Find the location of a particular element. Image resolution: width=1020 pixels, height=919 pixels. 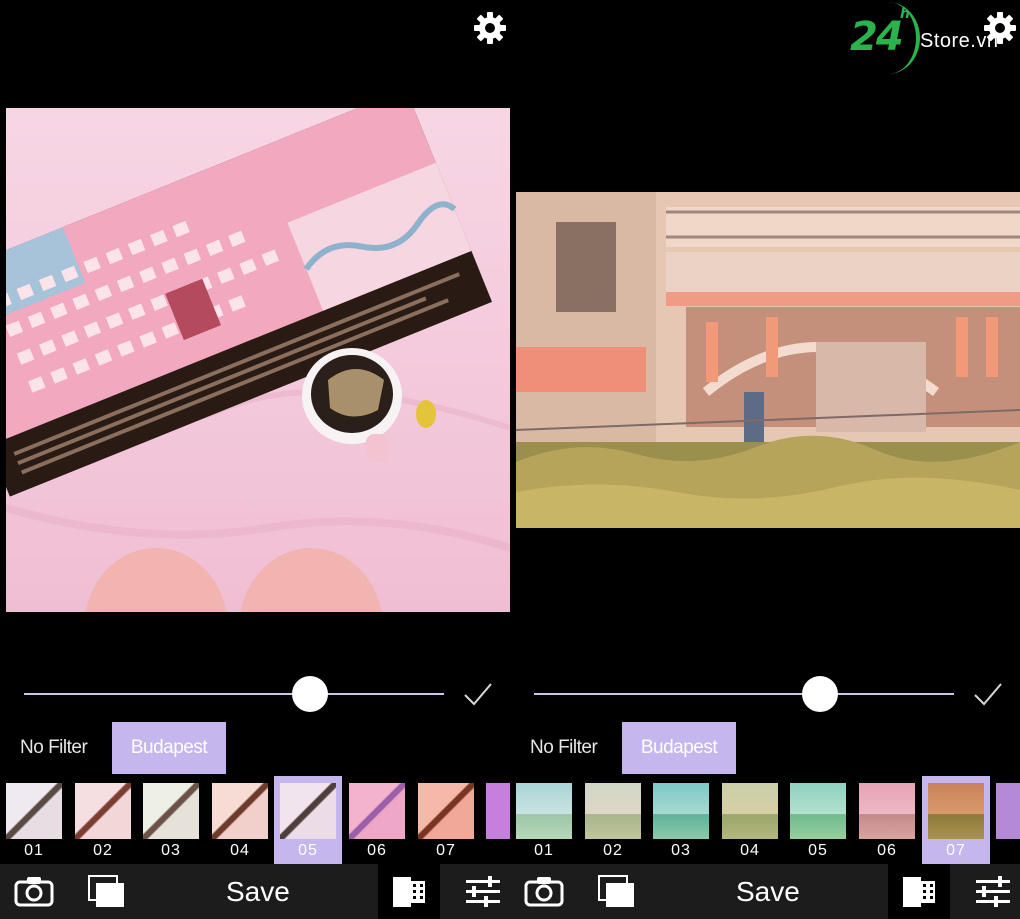

gear-icon is located at coordinates (490, 28).